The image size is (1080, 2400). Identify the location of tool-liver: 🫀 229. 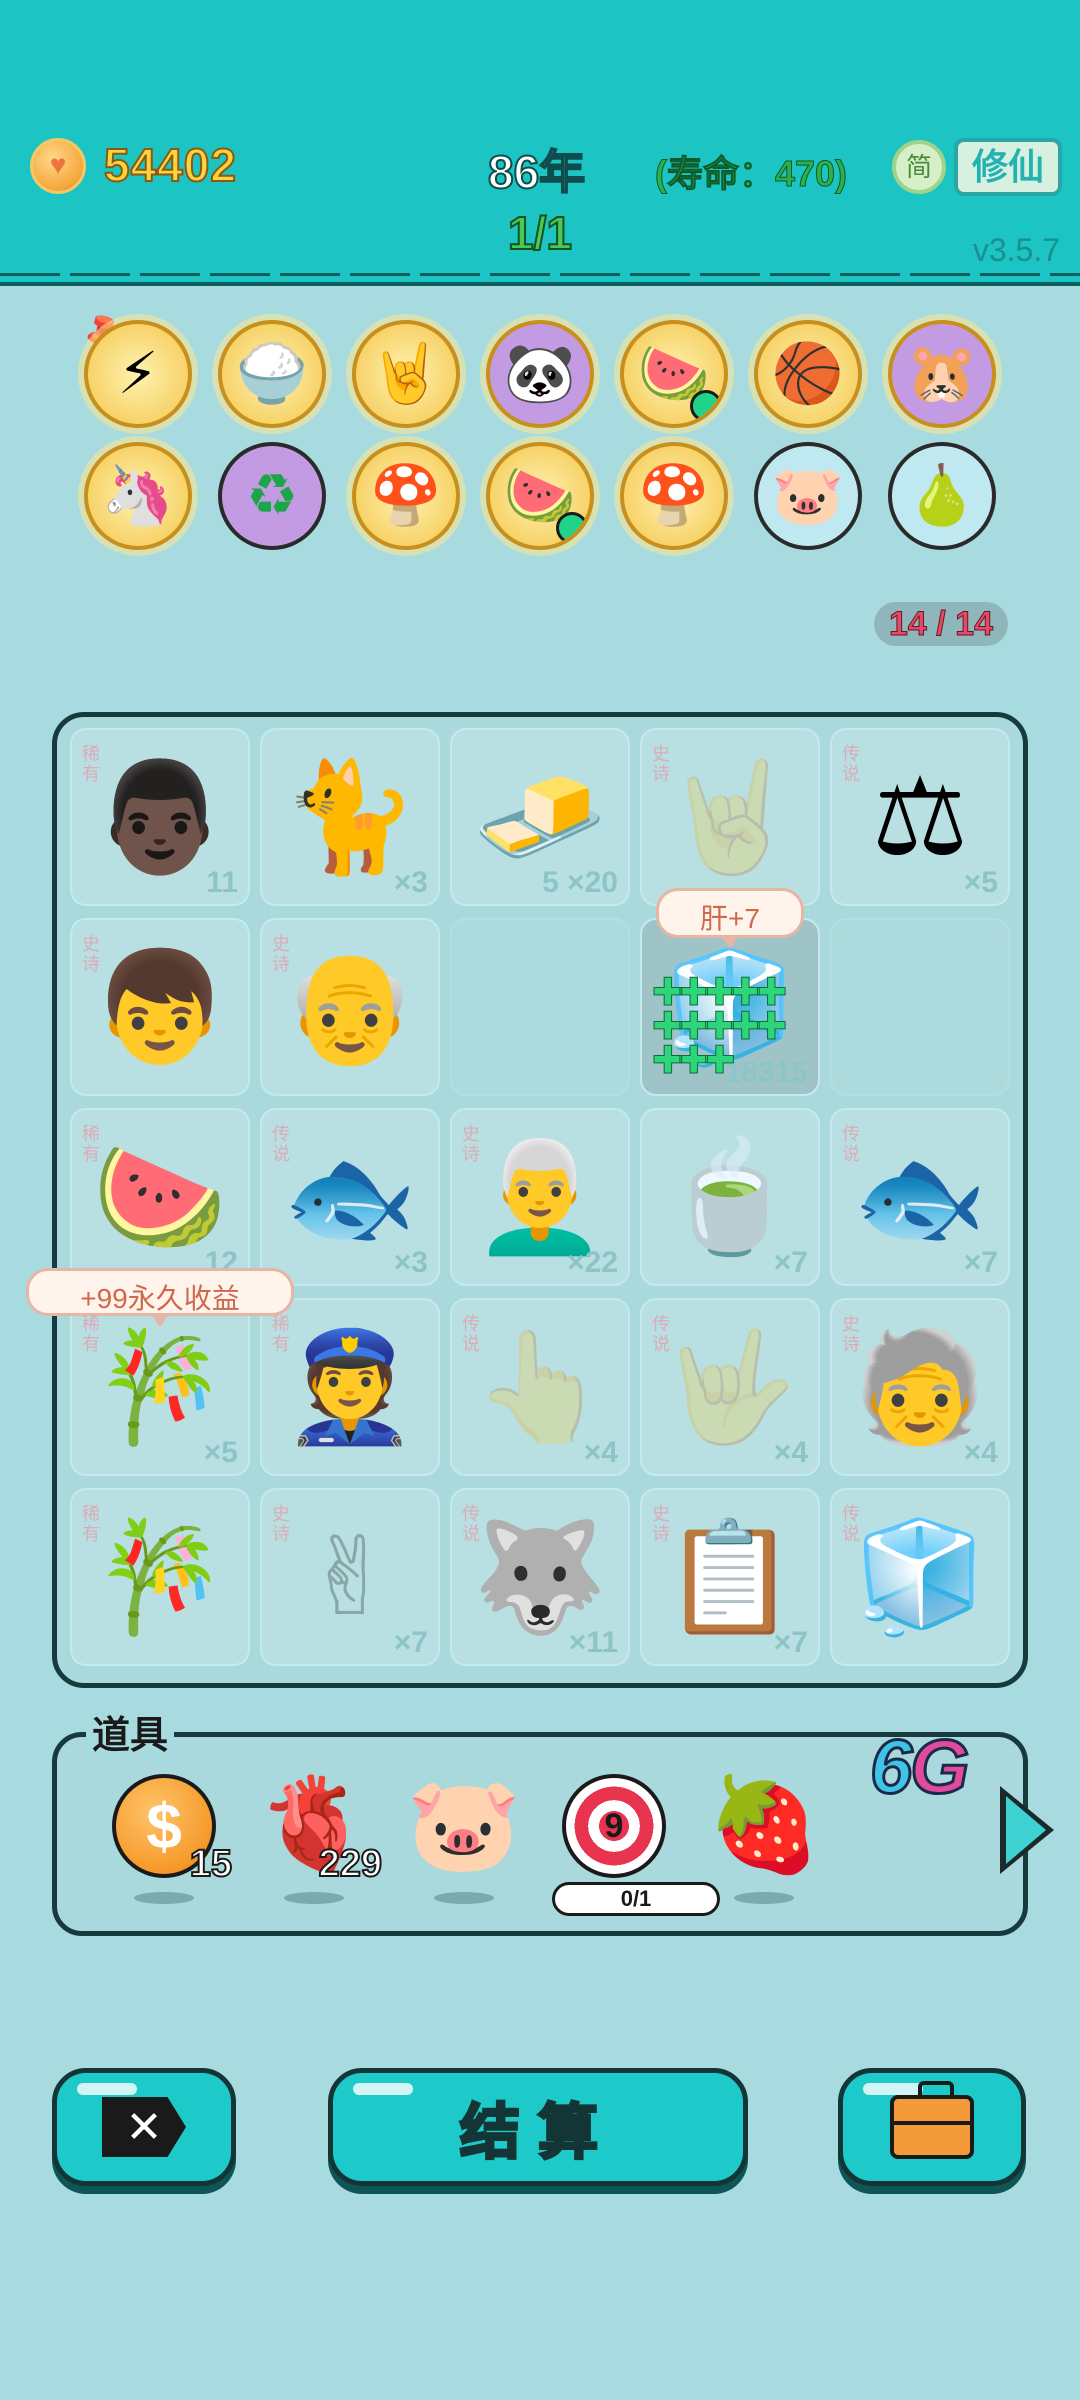
(318, 1837).